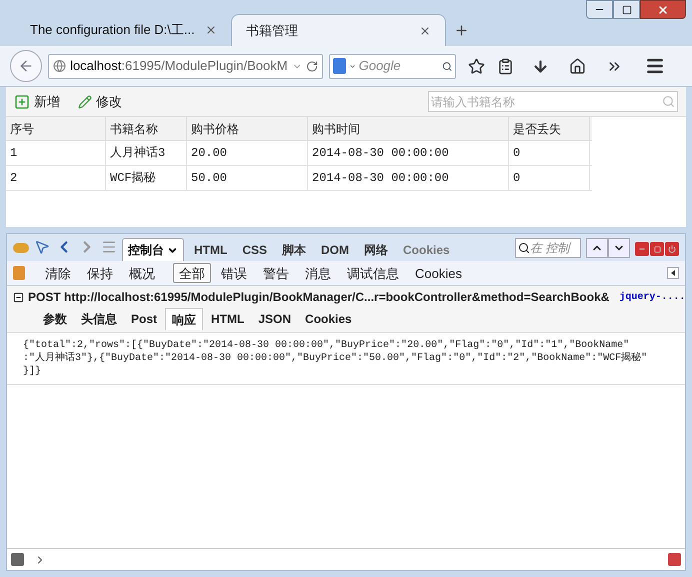 Image resolution: width=692 pixels, height=577 pixels. Describe the element at coordinates (234, 273) in the screenshot. I see `console-filter: 错误` at that location.